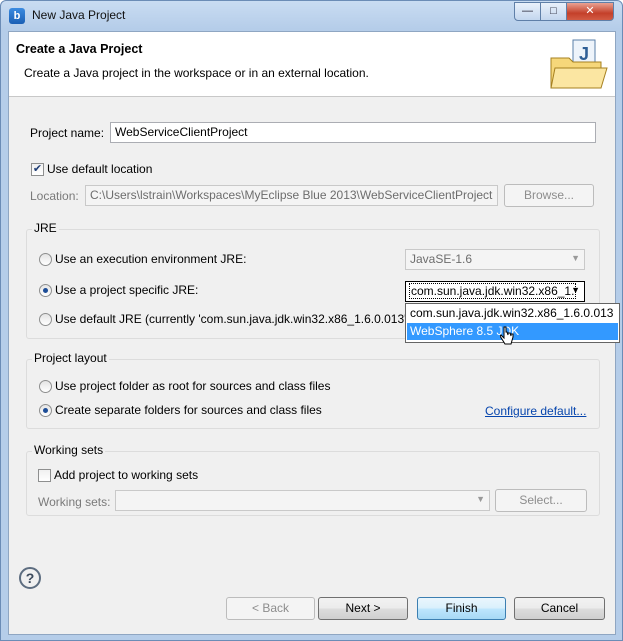 Image resolution: width=623 pixels, height=641 pixels. Describe the element at coordinates (54, 196) in the screenshot. I see `location-label: Location:` at that location.